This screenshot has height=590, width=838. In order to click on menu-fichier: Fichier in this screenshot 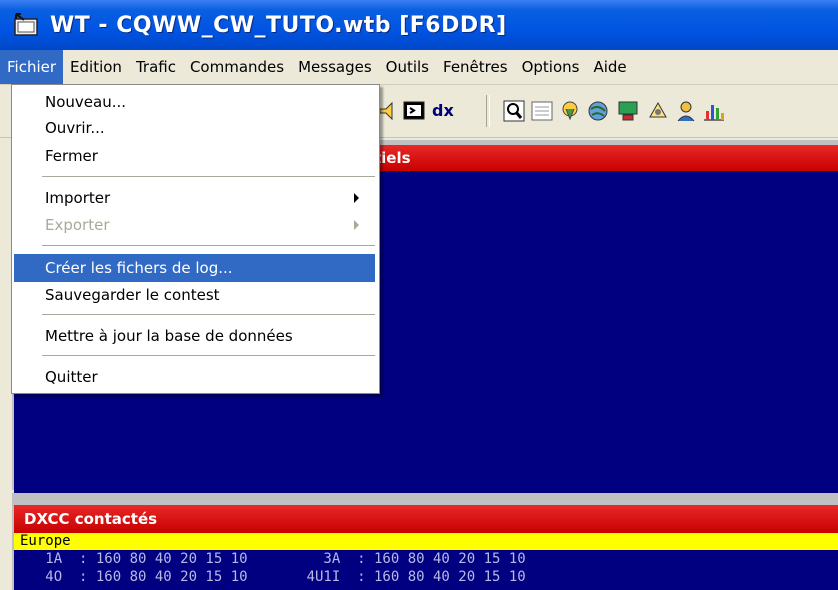, I will do `click(32, 67)`.